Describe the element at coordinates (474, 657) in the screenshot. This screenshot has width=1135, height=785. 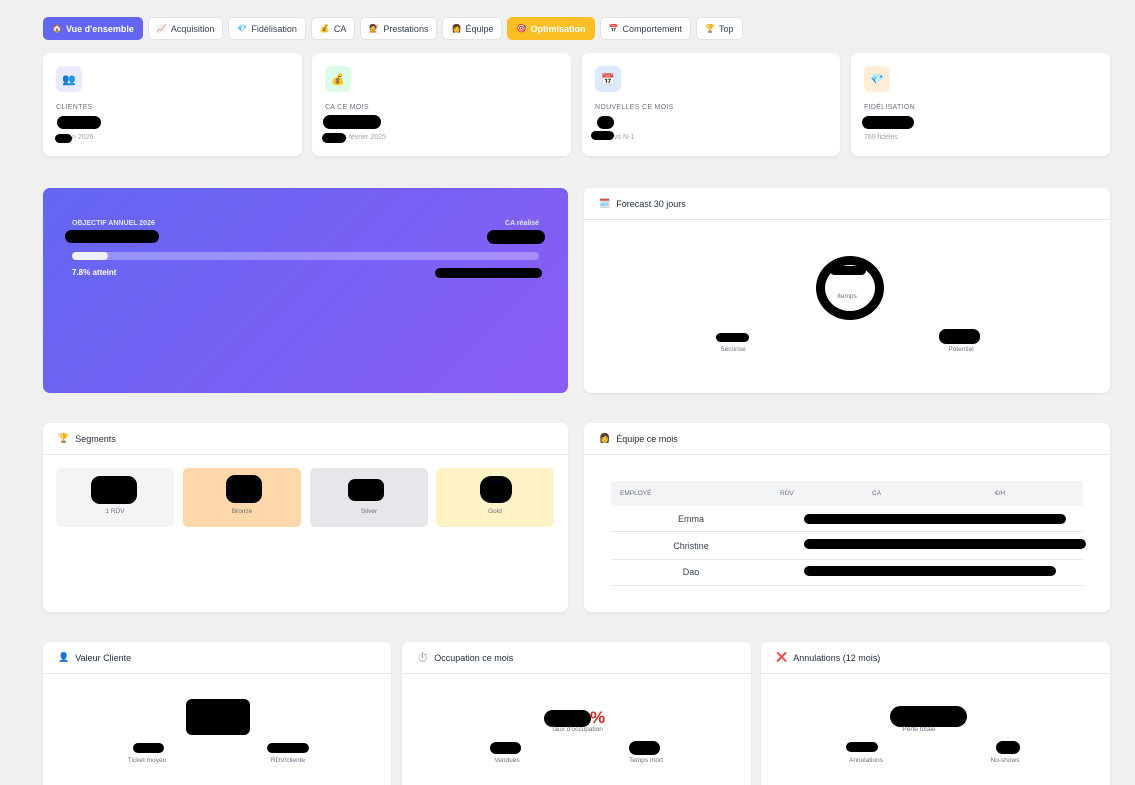
I see `card-title: Occupation ce mois` at that location.